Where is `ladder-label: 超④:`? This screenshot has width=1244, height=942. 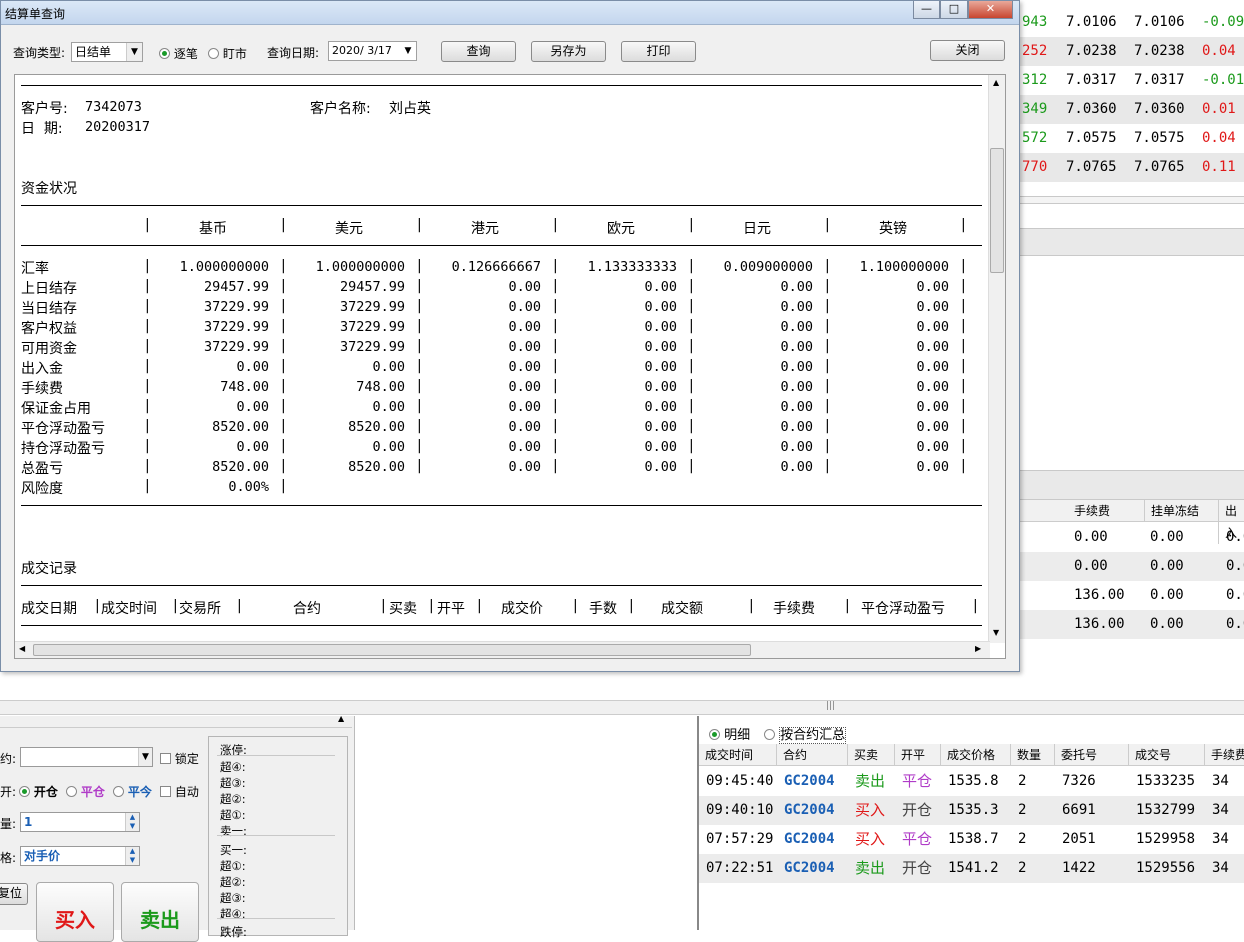
ladder-label: 超④: is located at coordinates (233, 767).